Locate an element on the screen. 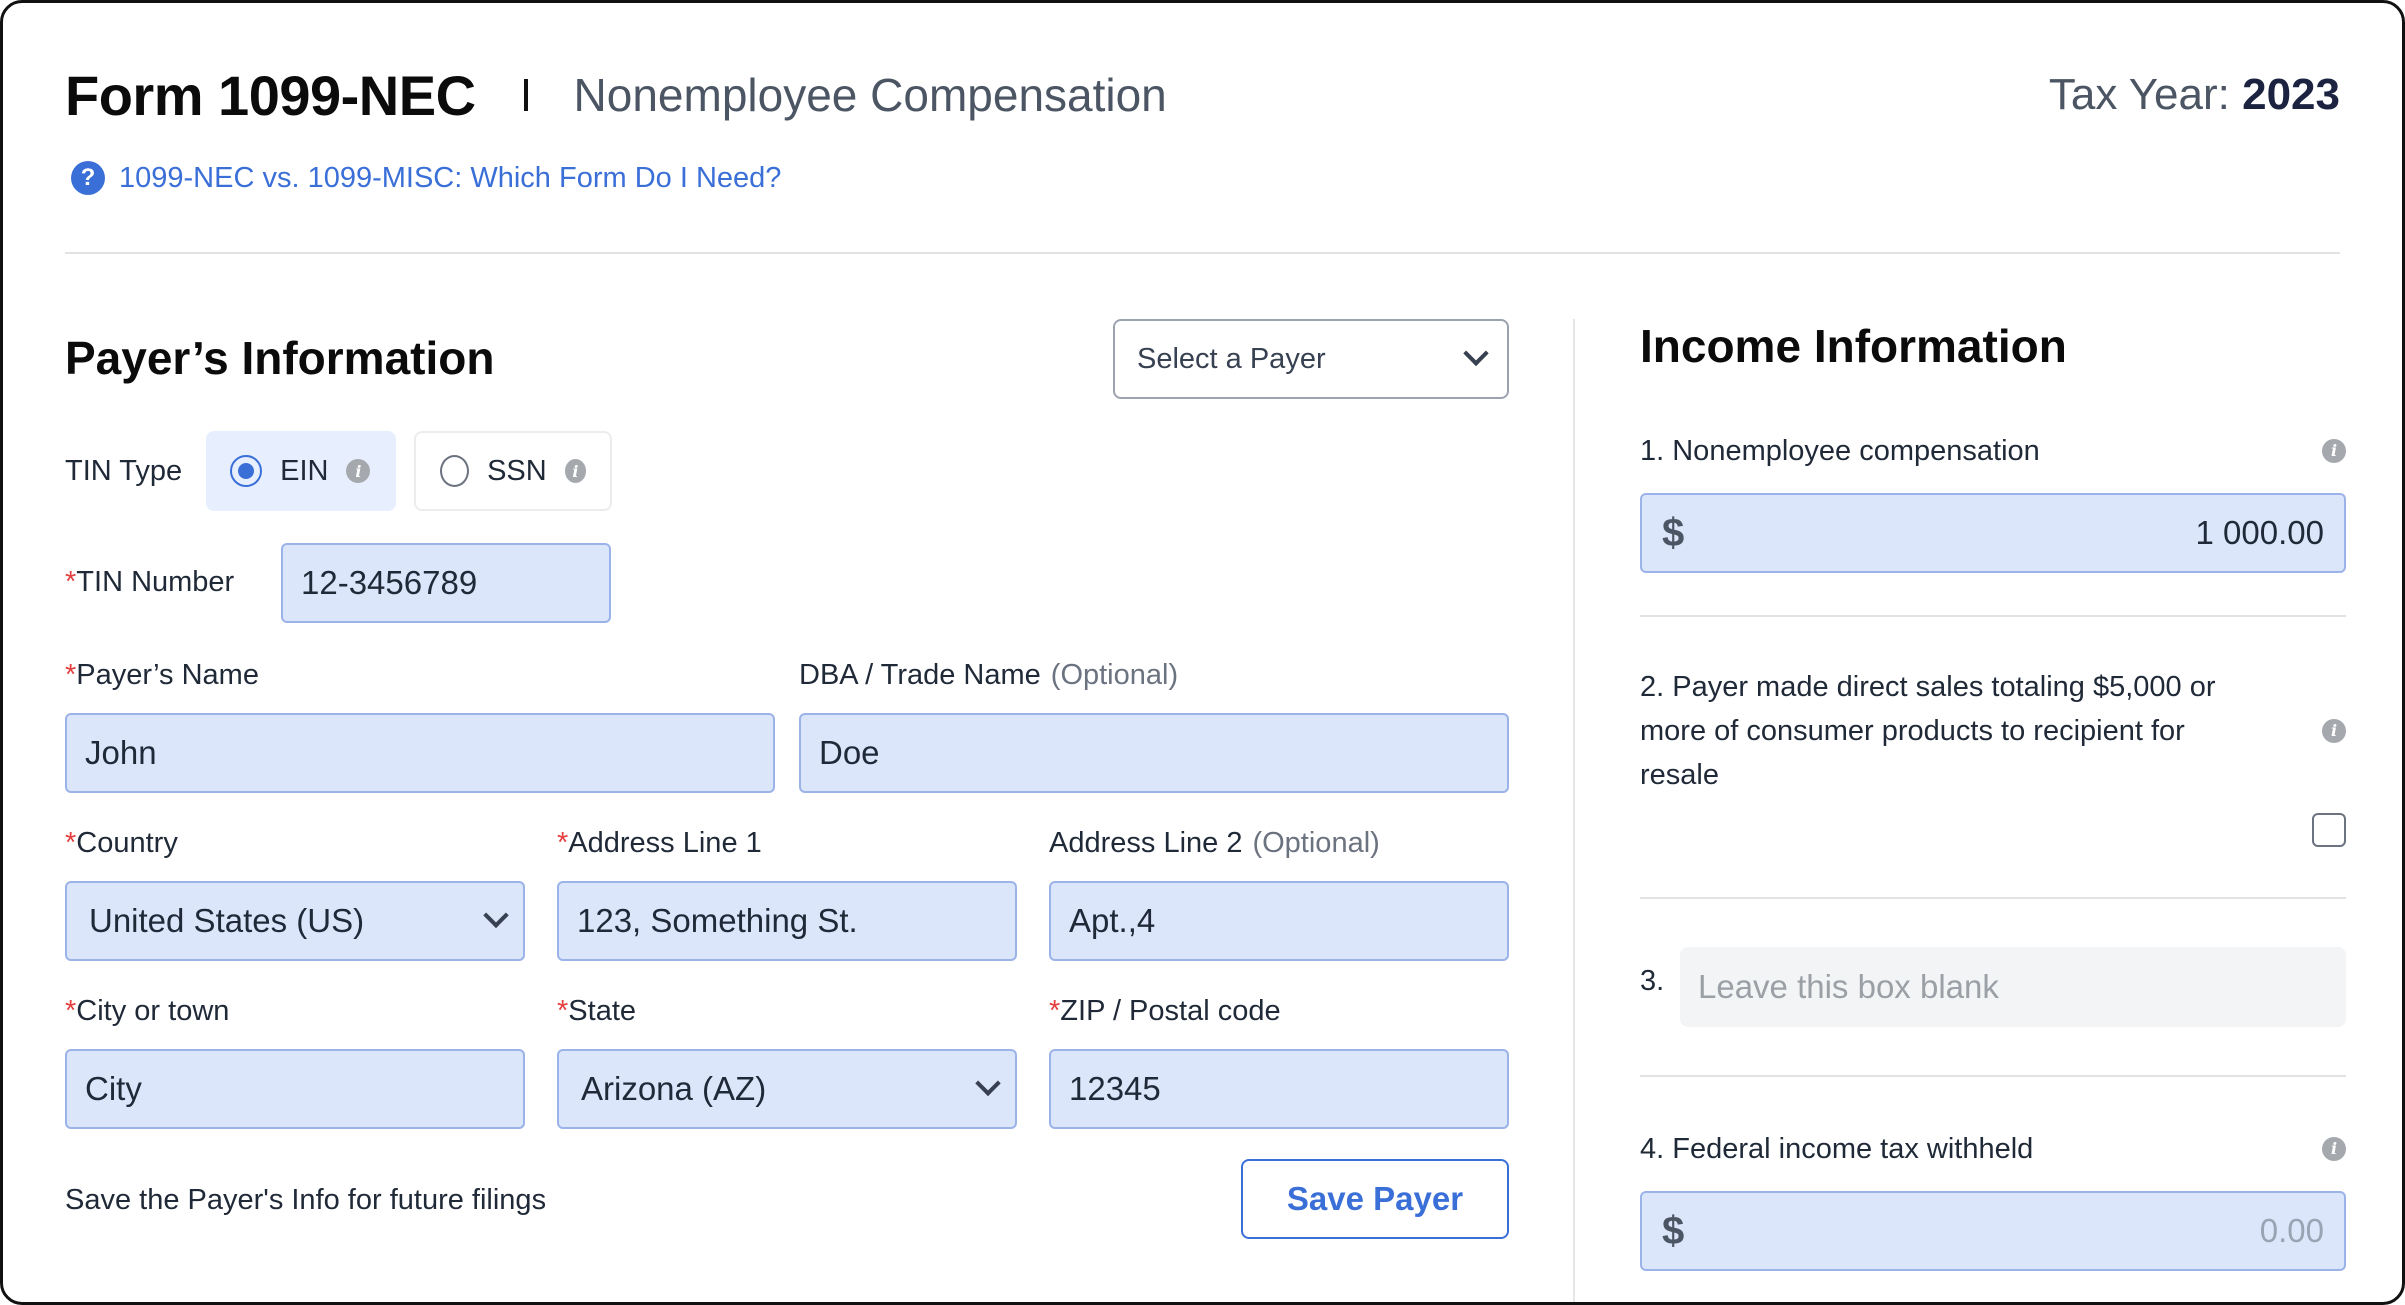 The width and height of the screenshot is (2405, 1305). select-payer-label: Select a Payer is located at coordinates (1231, 358).